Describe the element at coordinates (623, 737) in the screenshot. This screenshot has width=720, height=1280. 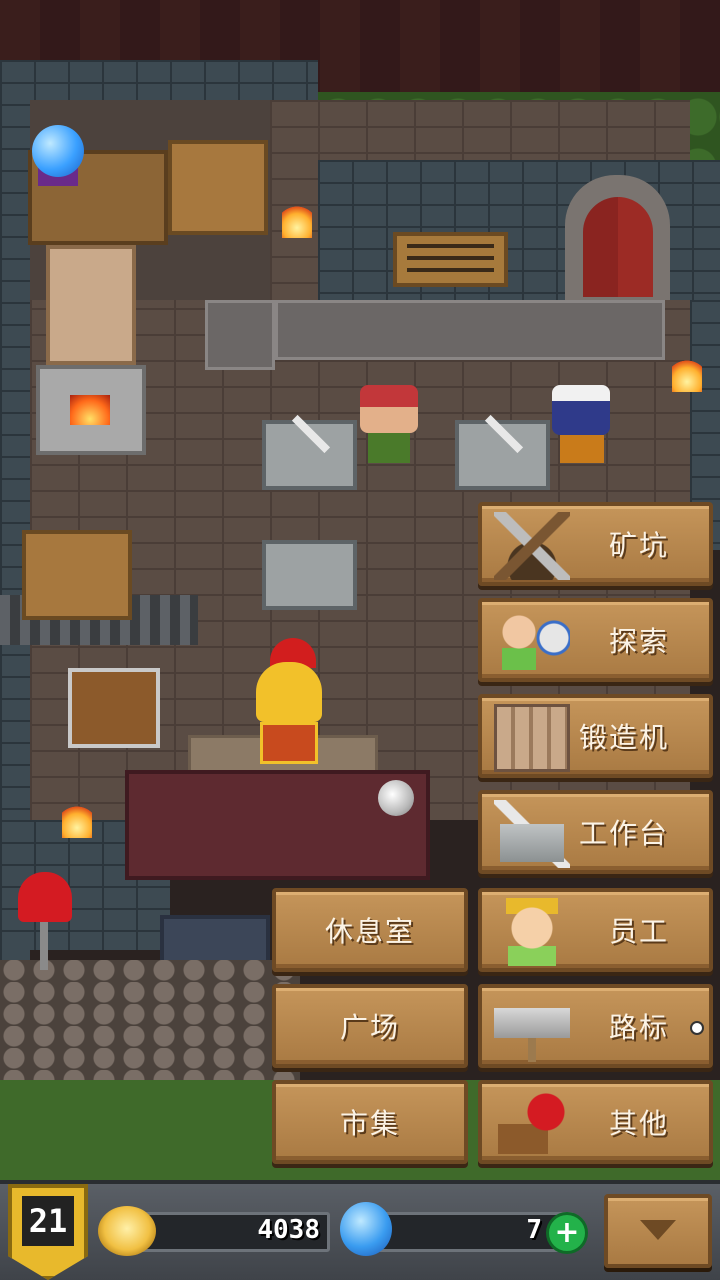
I see `forge-label: 锻造机` at that location.